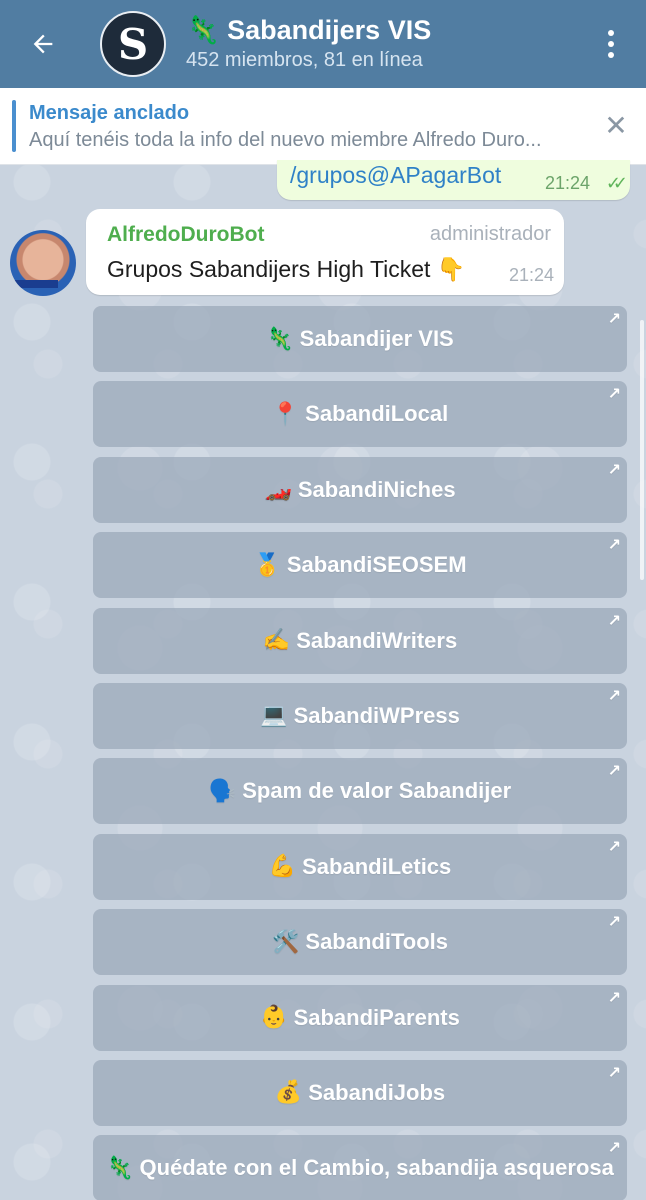 Image resolution: width=646 pixels, height=1200 pixels. Describe the element at coordinates (274, 1018) in the screenshot. I see `button-emoji-icon: 👶` at that location.